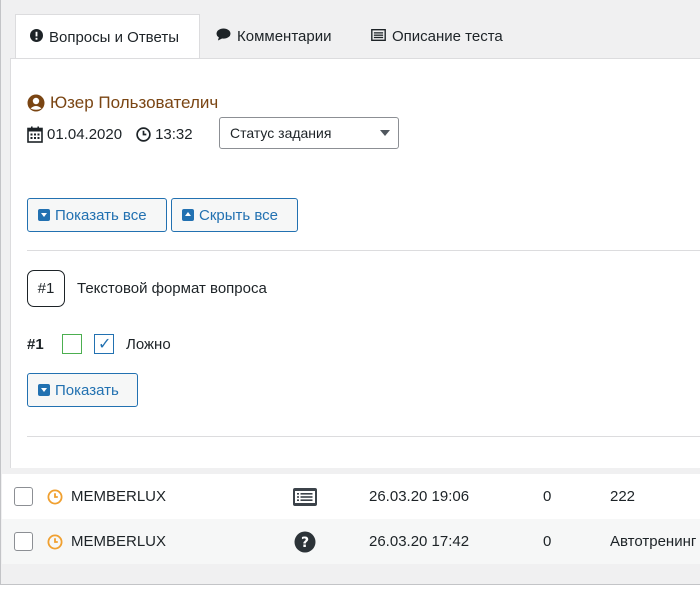 The height and width of the screenshot is (590, 700). I want to click on task-time: 13:32, so click(174, 134).